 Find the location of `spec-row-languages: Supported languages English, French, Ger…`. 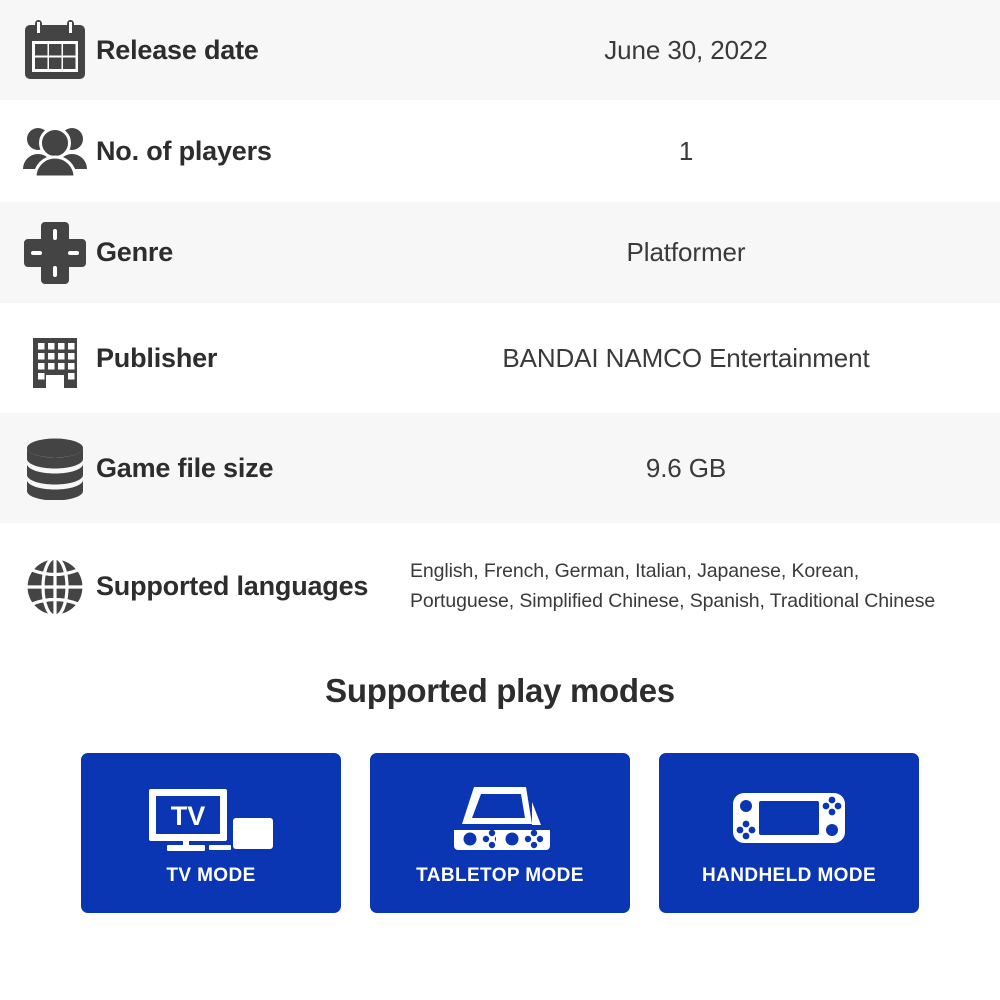

spec-row-languages: Supported languages English, French, Ger… is located at coordinates (500, 586).